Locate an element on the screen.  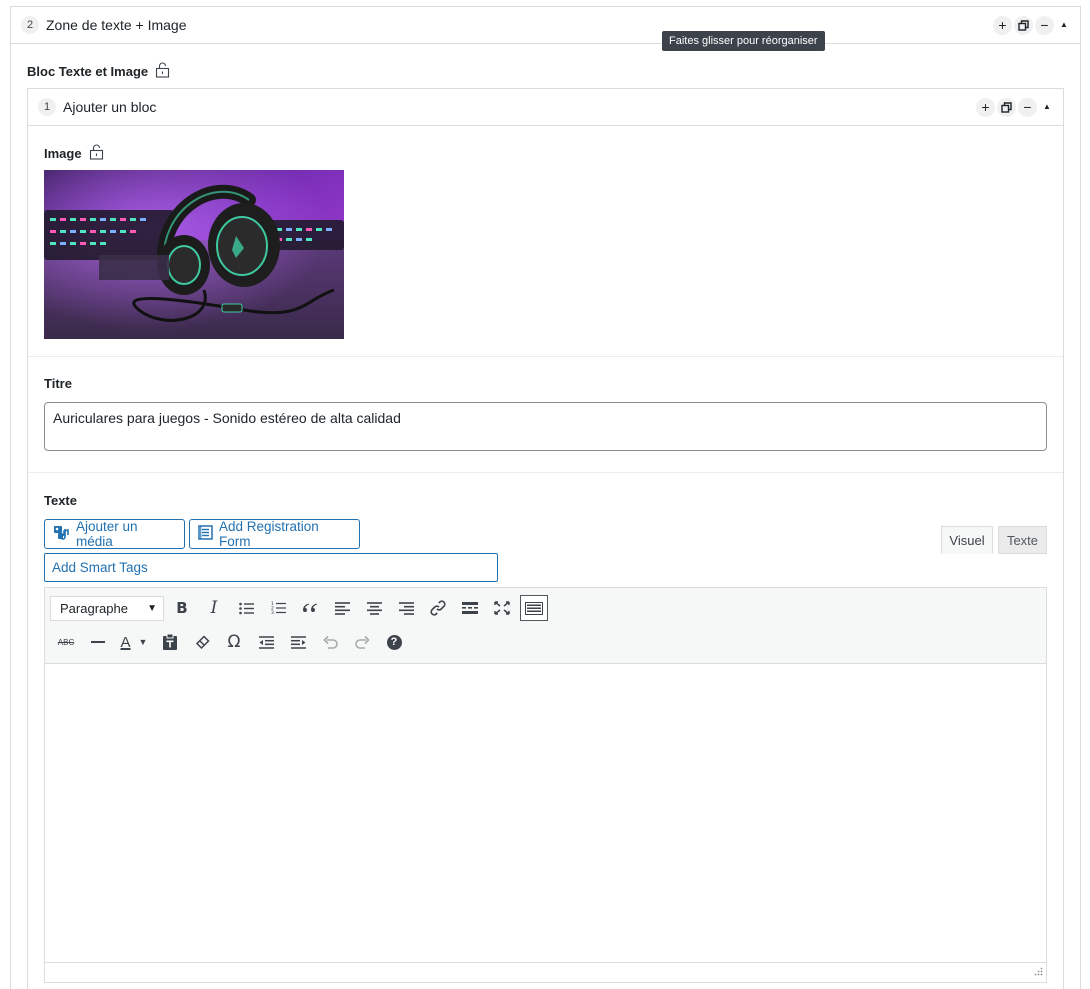
read-more-icon is located at coordinates (470, 608).